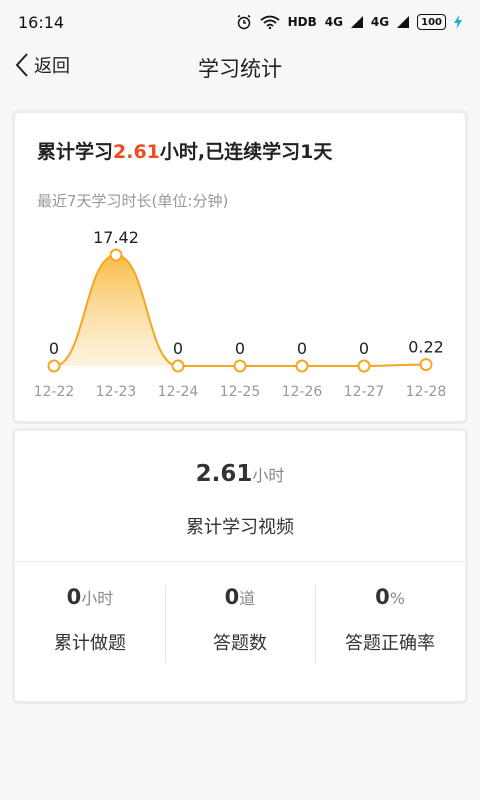 The image size is (480, 800). Describe the element at coordinates (90, 643) in the screenshot. I see `stat-label: 累计做题` at that location.